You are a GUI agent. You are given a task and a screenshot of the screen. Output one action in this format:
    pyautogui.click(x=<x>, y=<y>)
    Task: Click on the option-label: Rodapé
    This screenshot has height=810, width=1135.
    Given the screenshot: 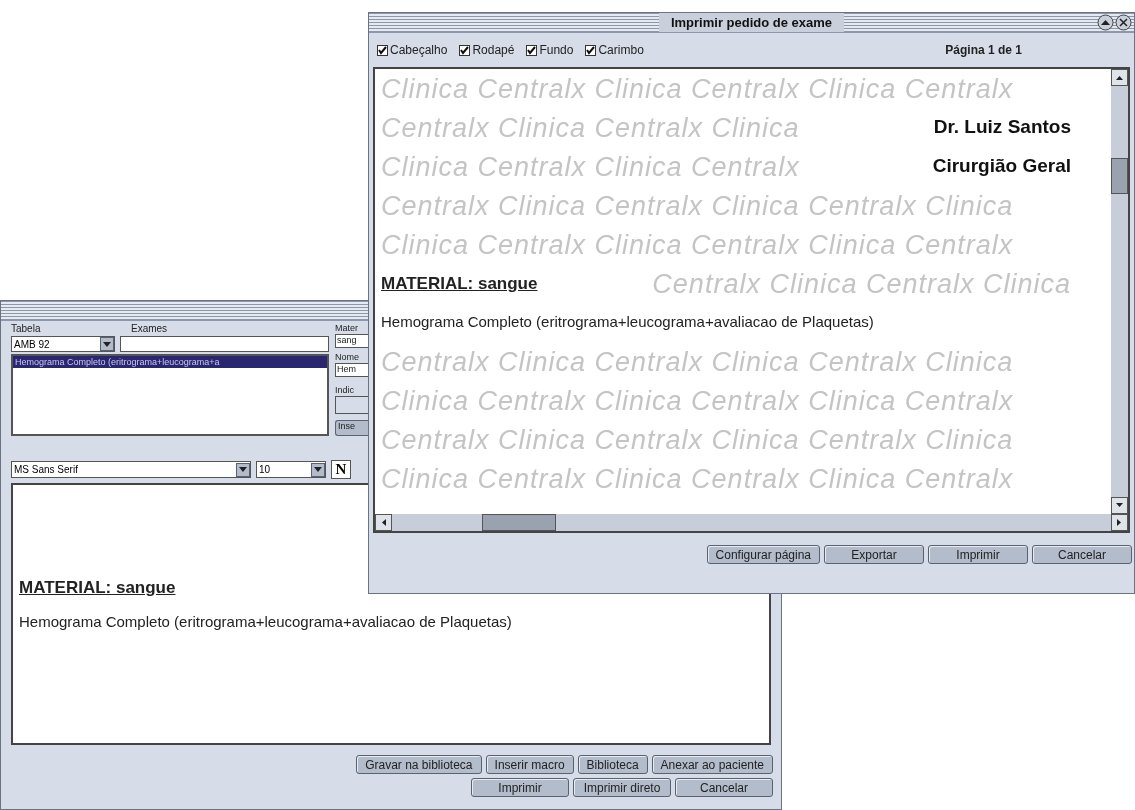 What is the action you would take?
    pyautogui.click(x=493, y=50)
    